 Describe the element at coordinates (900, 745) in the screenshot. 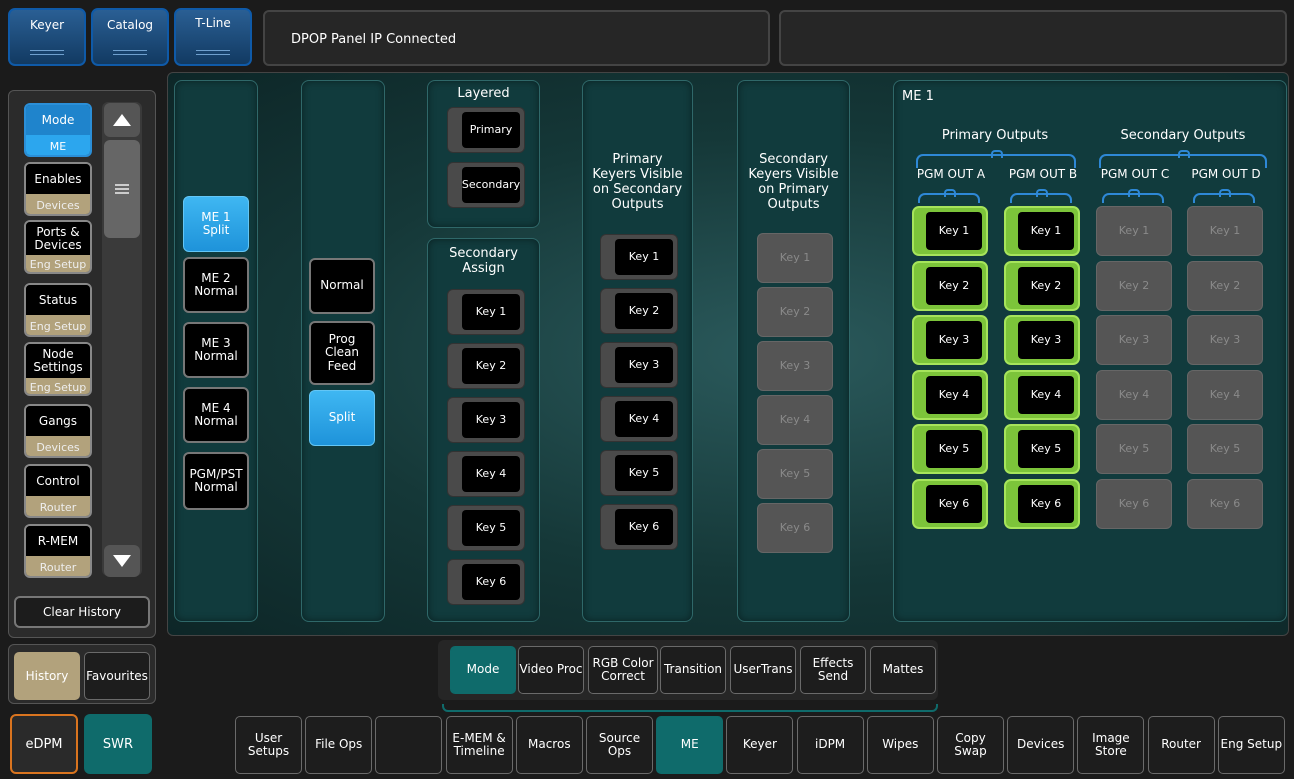

I see `bottom-tab: Wipes` at that location.